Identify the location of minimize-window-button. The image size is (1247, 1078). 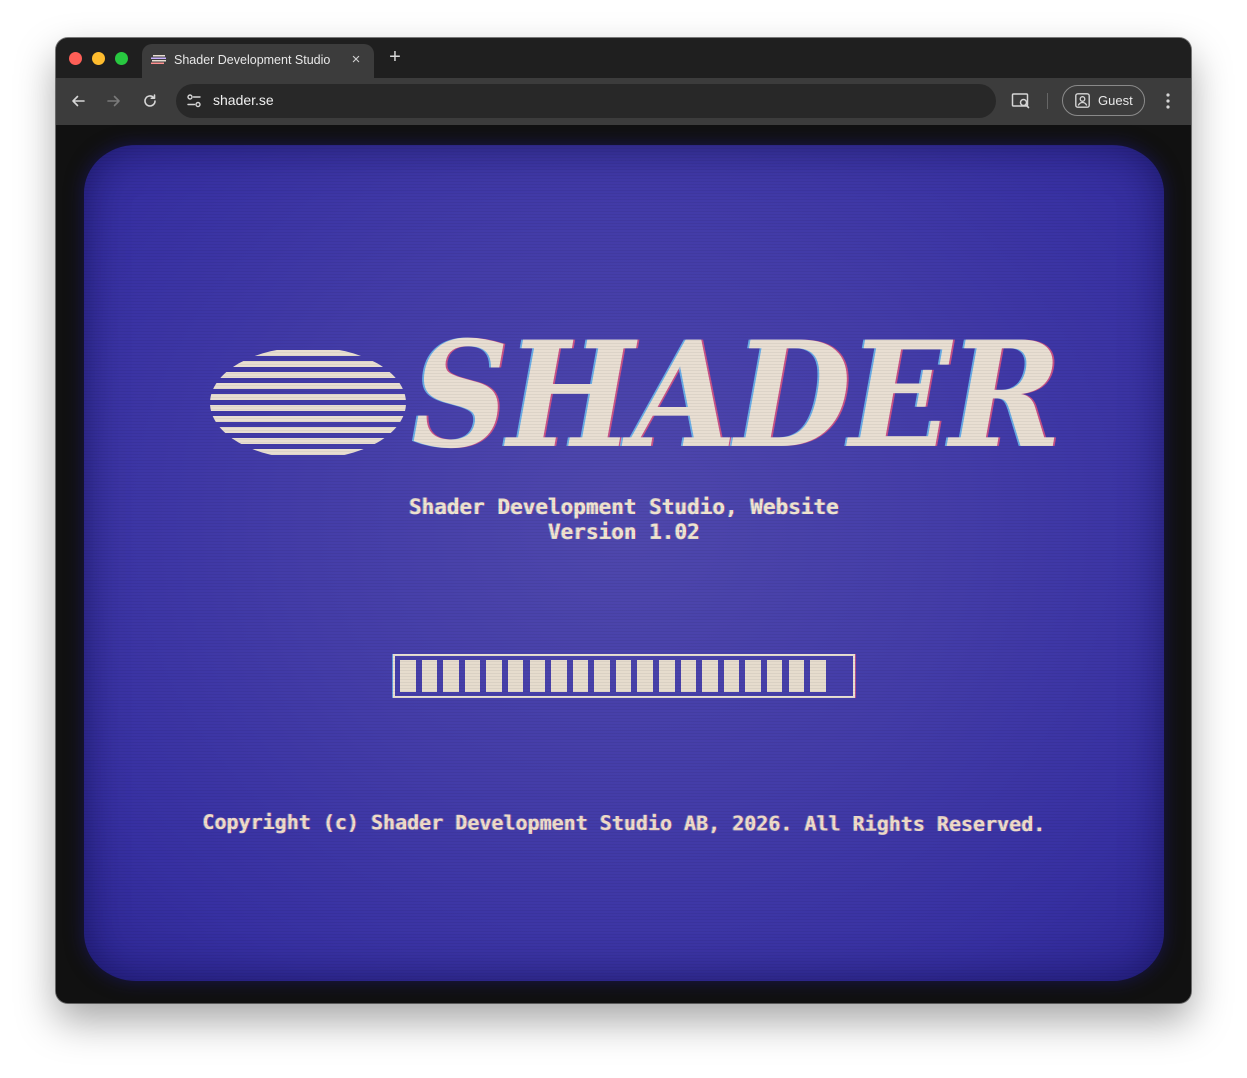
(98, 58).